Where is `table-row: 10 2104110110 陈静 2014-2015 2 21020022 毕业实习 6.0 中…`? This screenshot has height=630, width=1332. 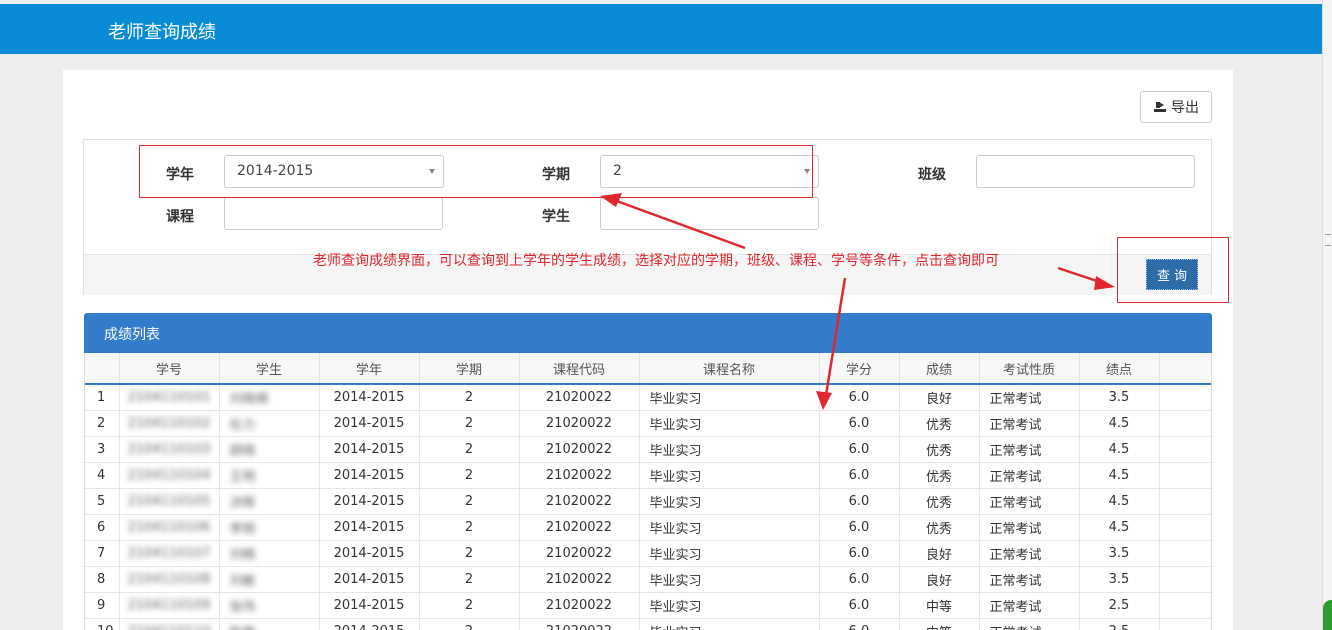
table-row: 10 2104110110 陈静 2014-2015 2 21020022 毕业实习 6.0 中… is located at coordinates (648, 624).